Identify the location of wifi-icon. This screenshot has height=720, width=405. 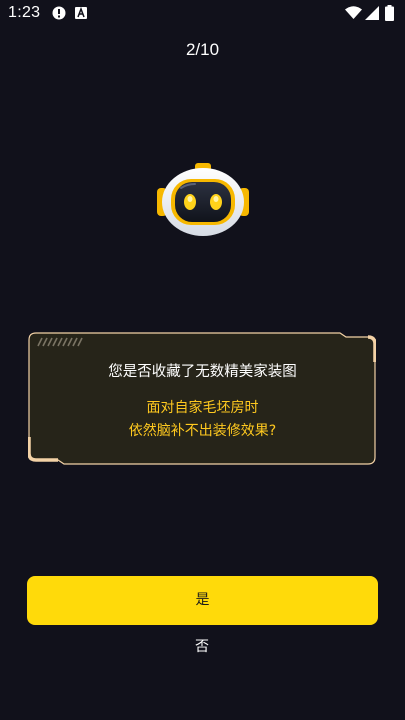
(353, 12).